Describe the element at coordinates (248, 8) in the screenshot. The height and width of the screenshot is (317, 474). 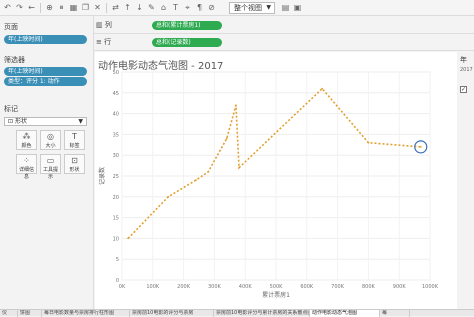
I see `view-size-value: 整个视图` at that location.